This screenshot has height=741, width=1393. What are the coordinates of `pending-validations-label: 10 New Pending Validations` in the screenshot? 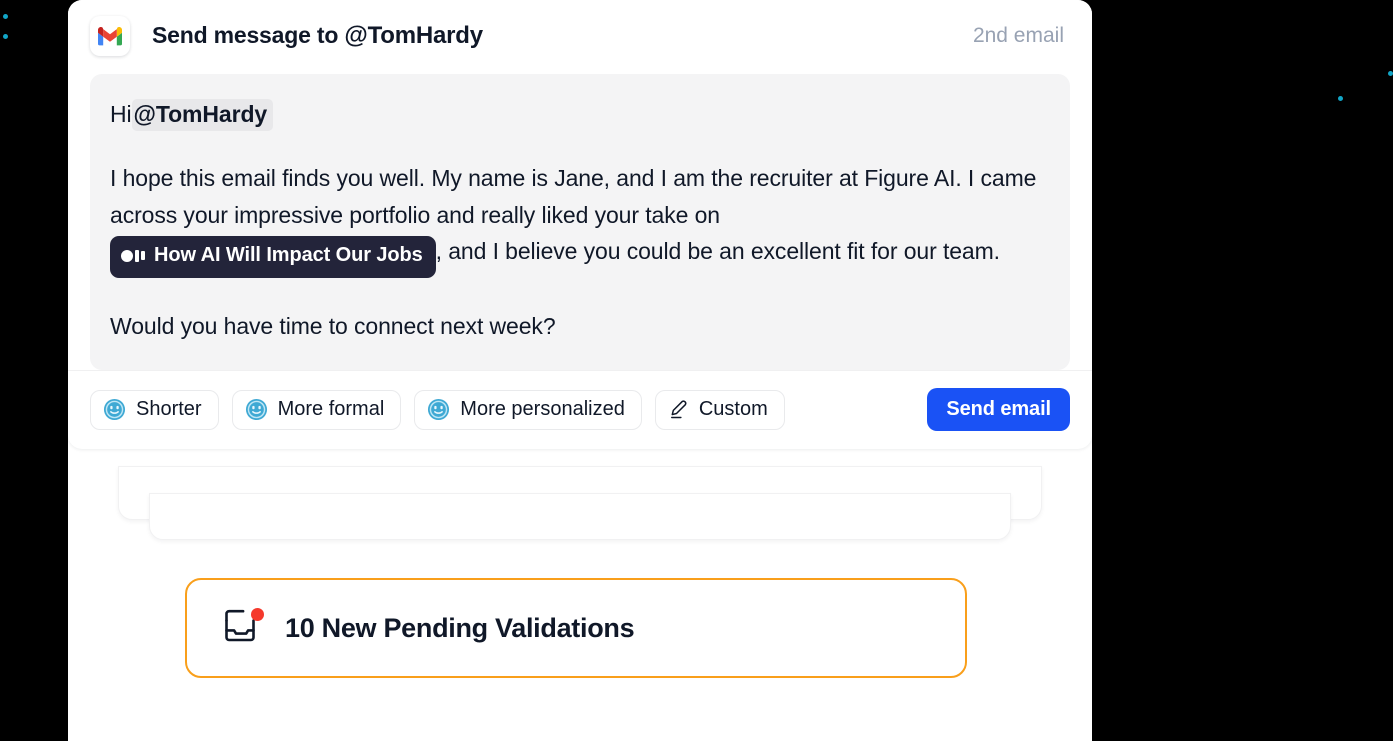 It's located at (460, 627).